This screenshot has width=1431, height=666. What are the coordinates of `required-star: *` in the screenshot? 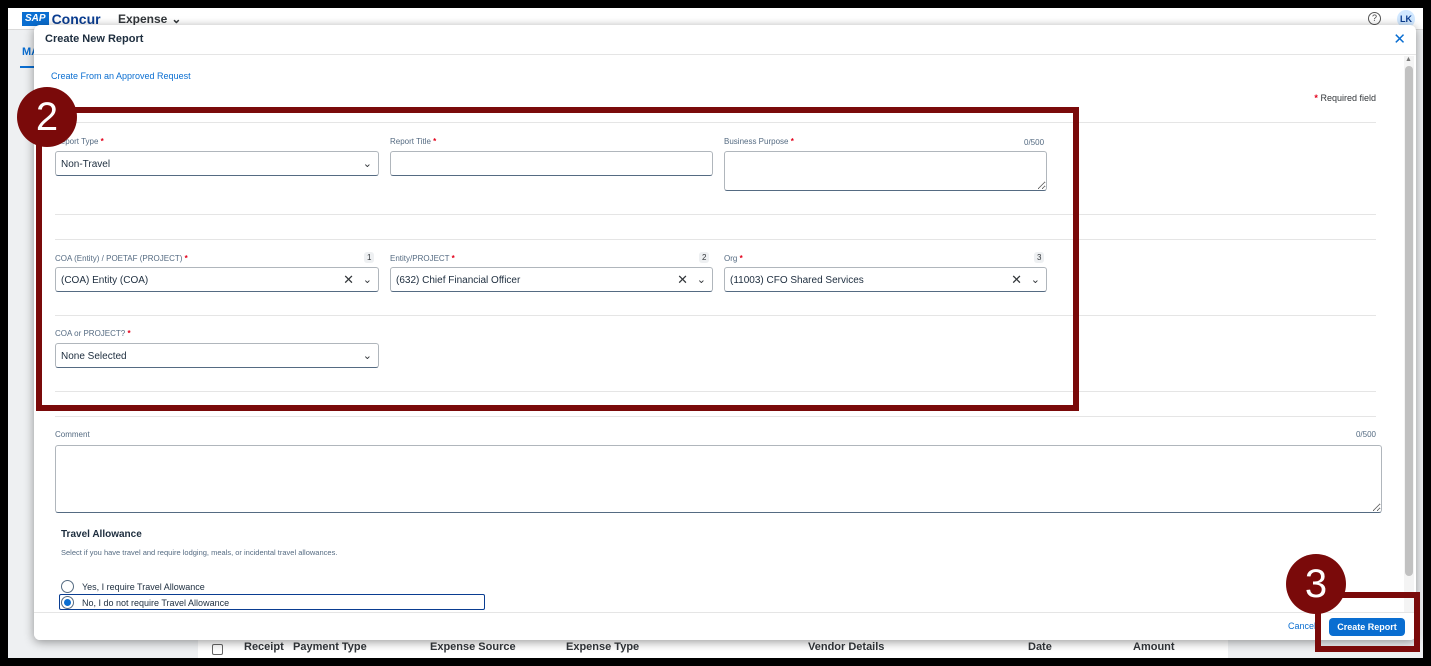 It's located at (1316, 98).